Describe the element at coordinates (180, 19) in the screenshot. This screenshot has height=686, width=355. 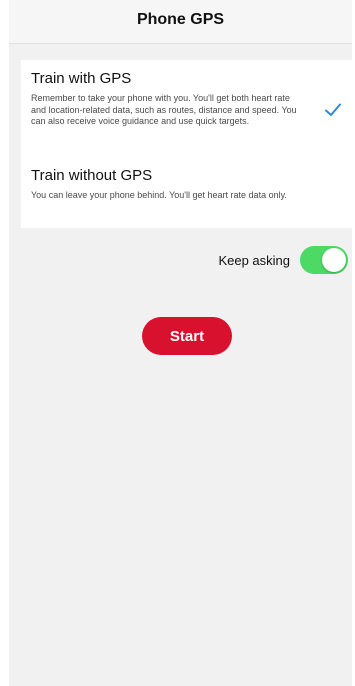
I see `page-title: Phone GPS` at that location.